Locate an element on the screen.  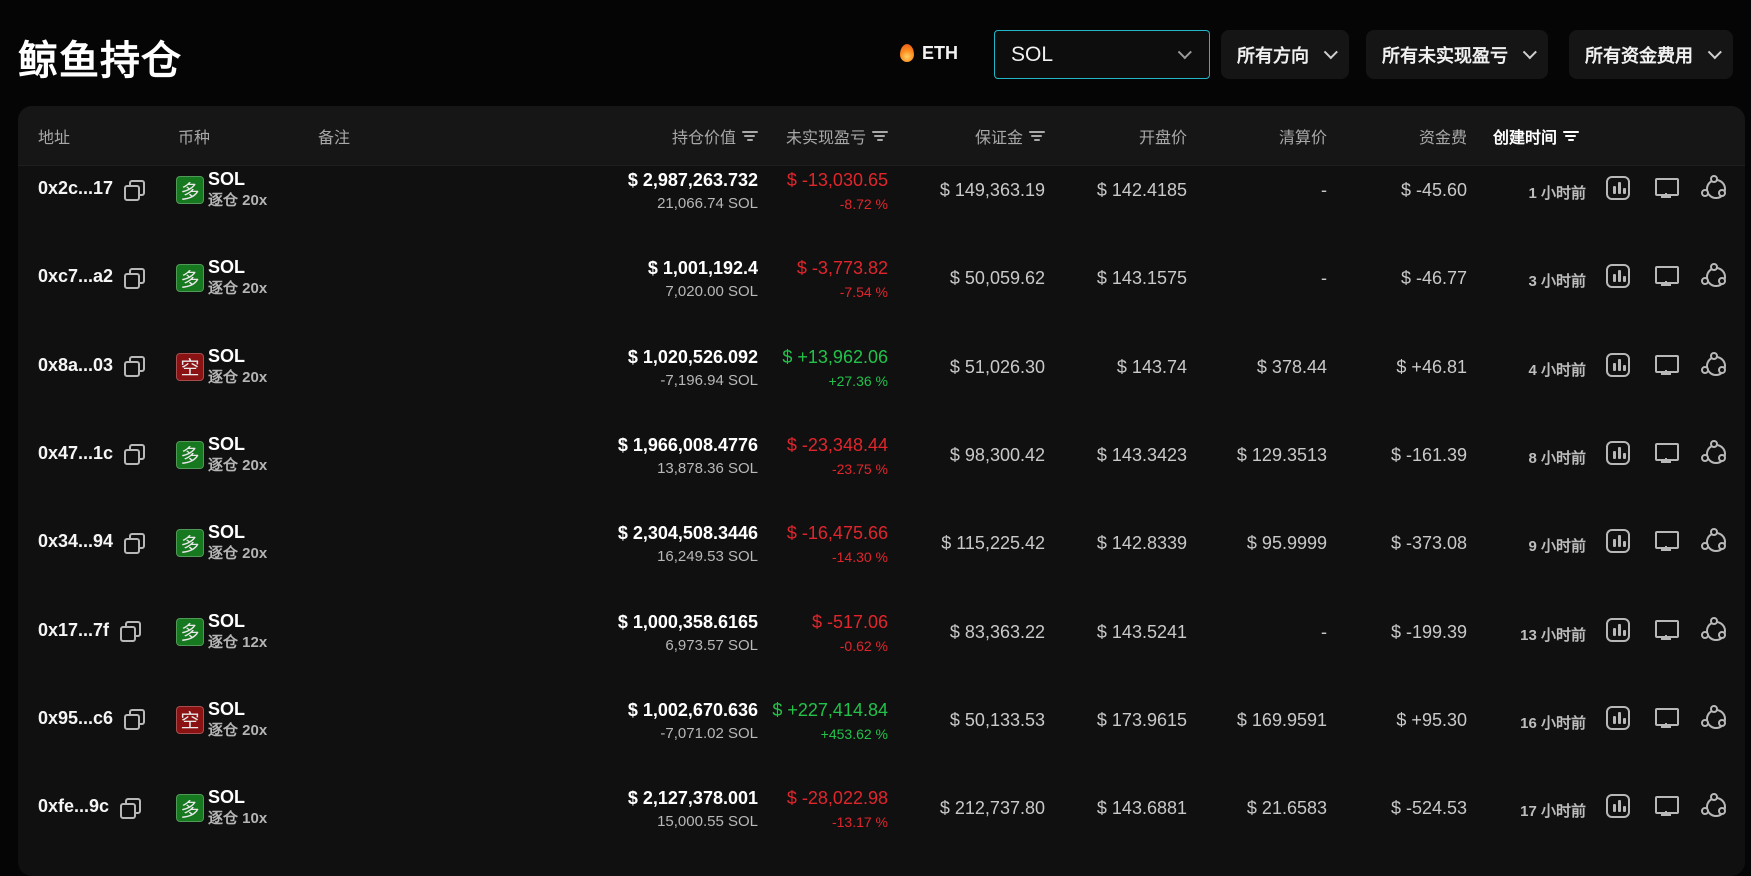
address-cell: 0x95...c6 is located at coordinates (92, 719).